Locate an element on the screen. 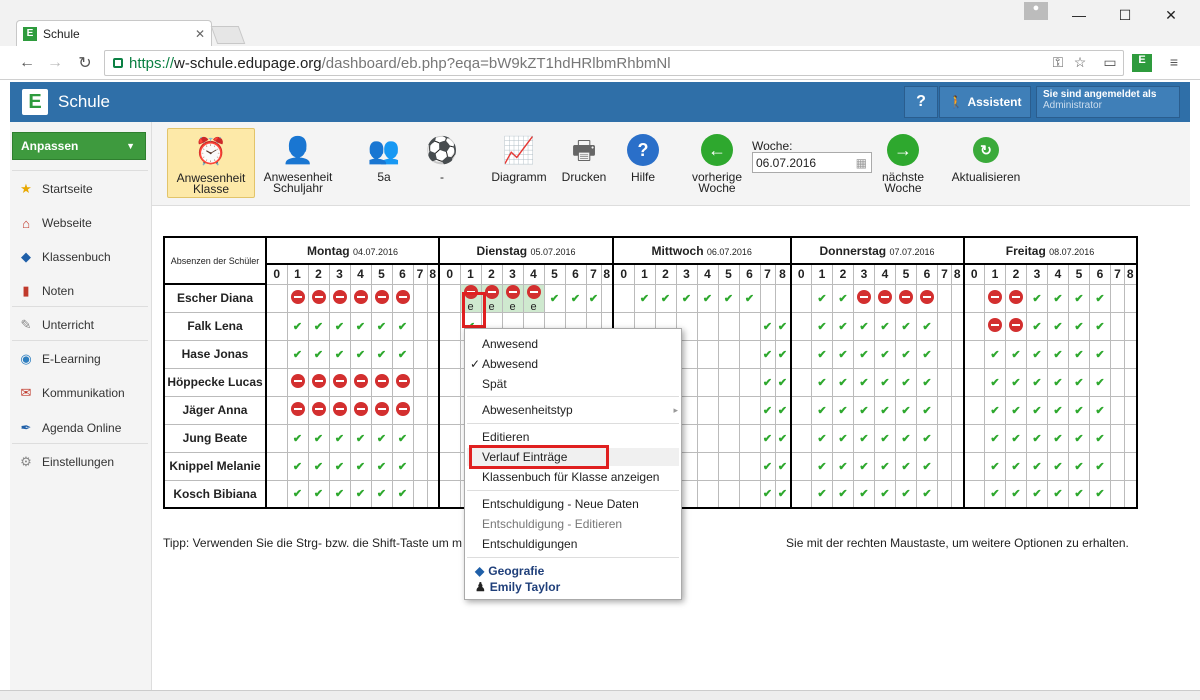 Image resolution: width=1200 pixels, height=700 pixels. maximize-icon: ☐ is located at coordinates (1125, 15).